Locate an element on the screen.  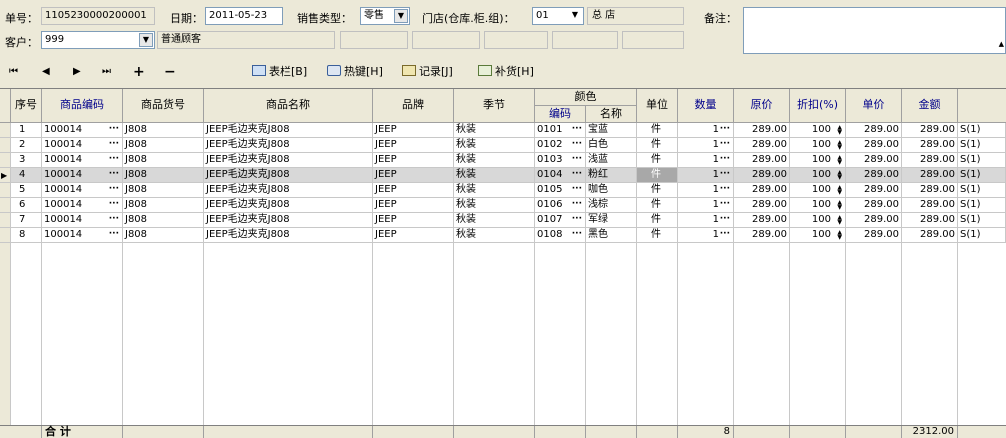
col-header-discount: 折扣(%) is located at coordinates (818, 106).